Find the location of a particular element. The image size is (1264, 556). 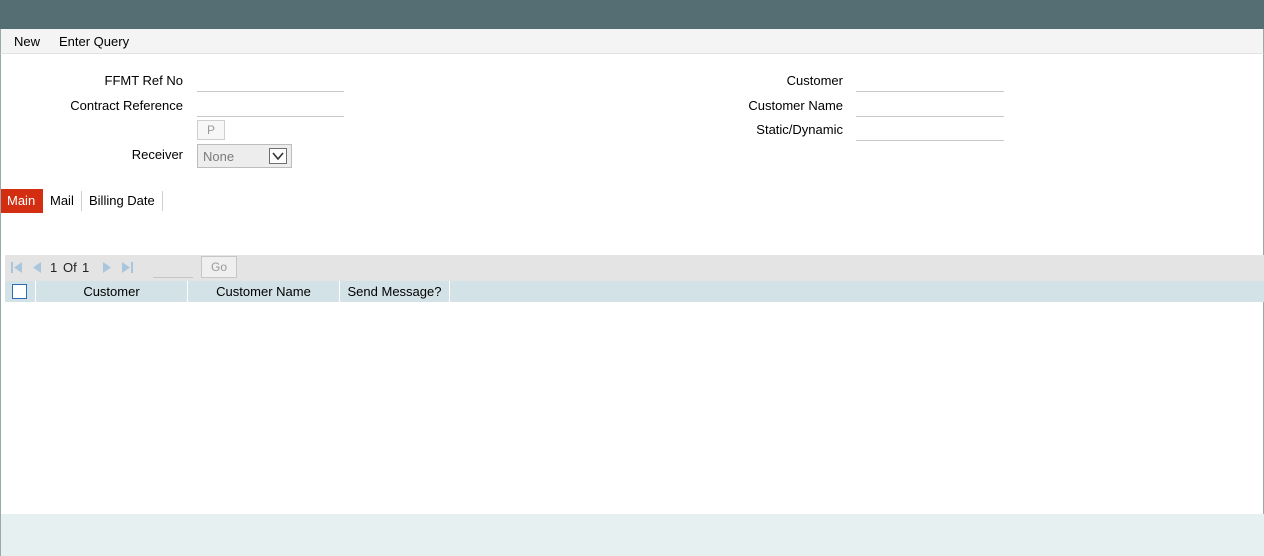

contract-reference-field is located at coordinates (270, 106).